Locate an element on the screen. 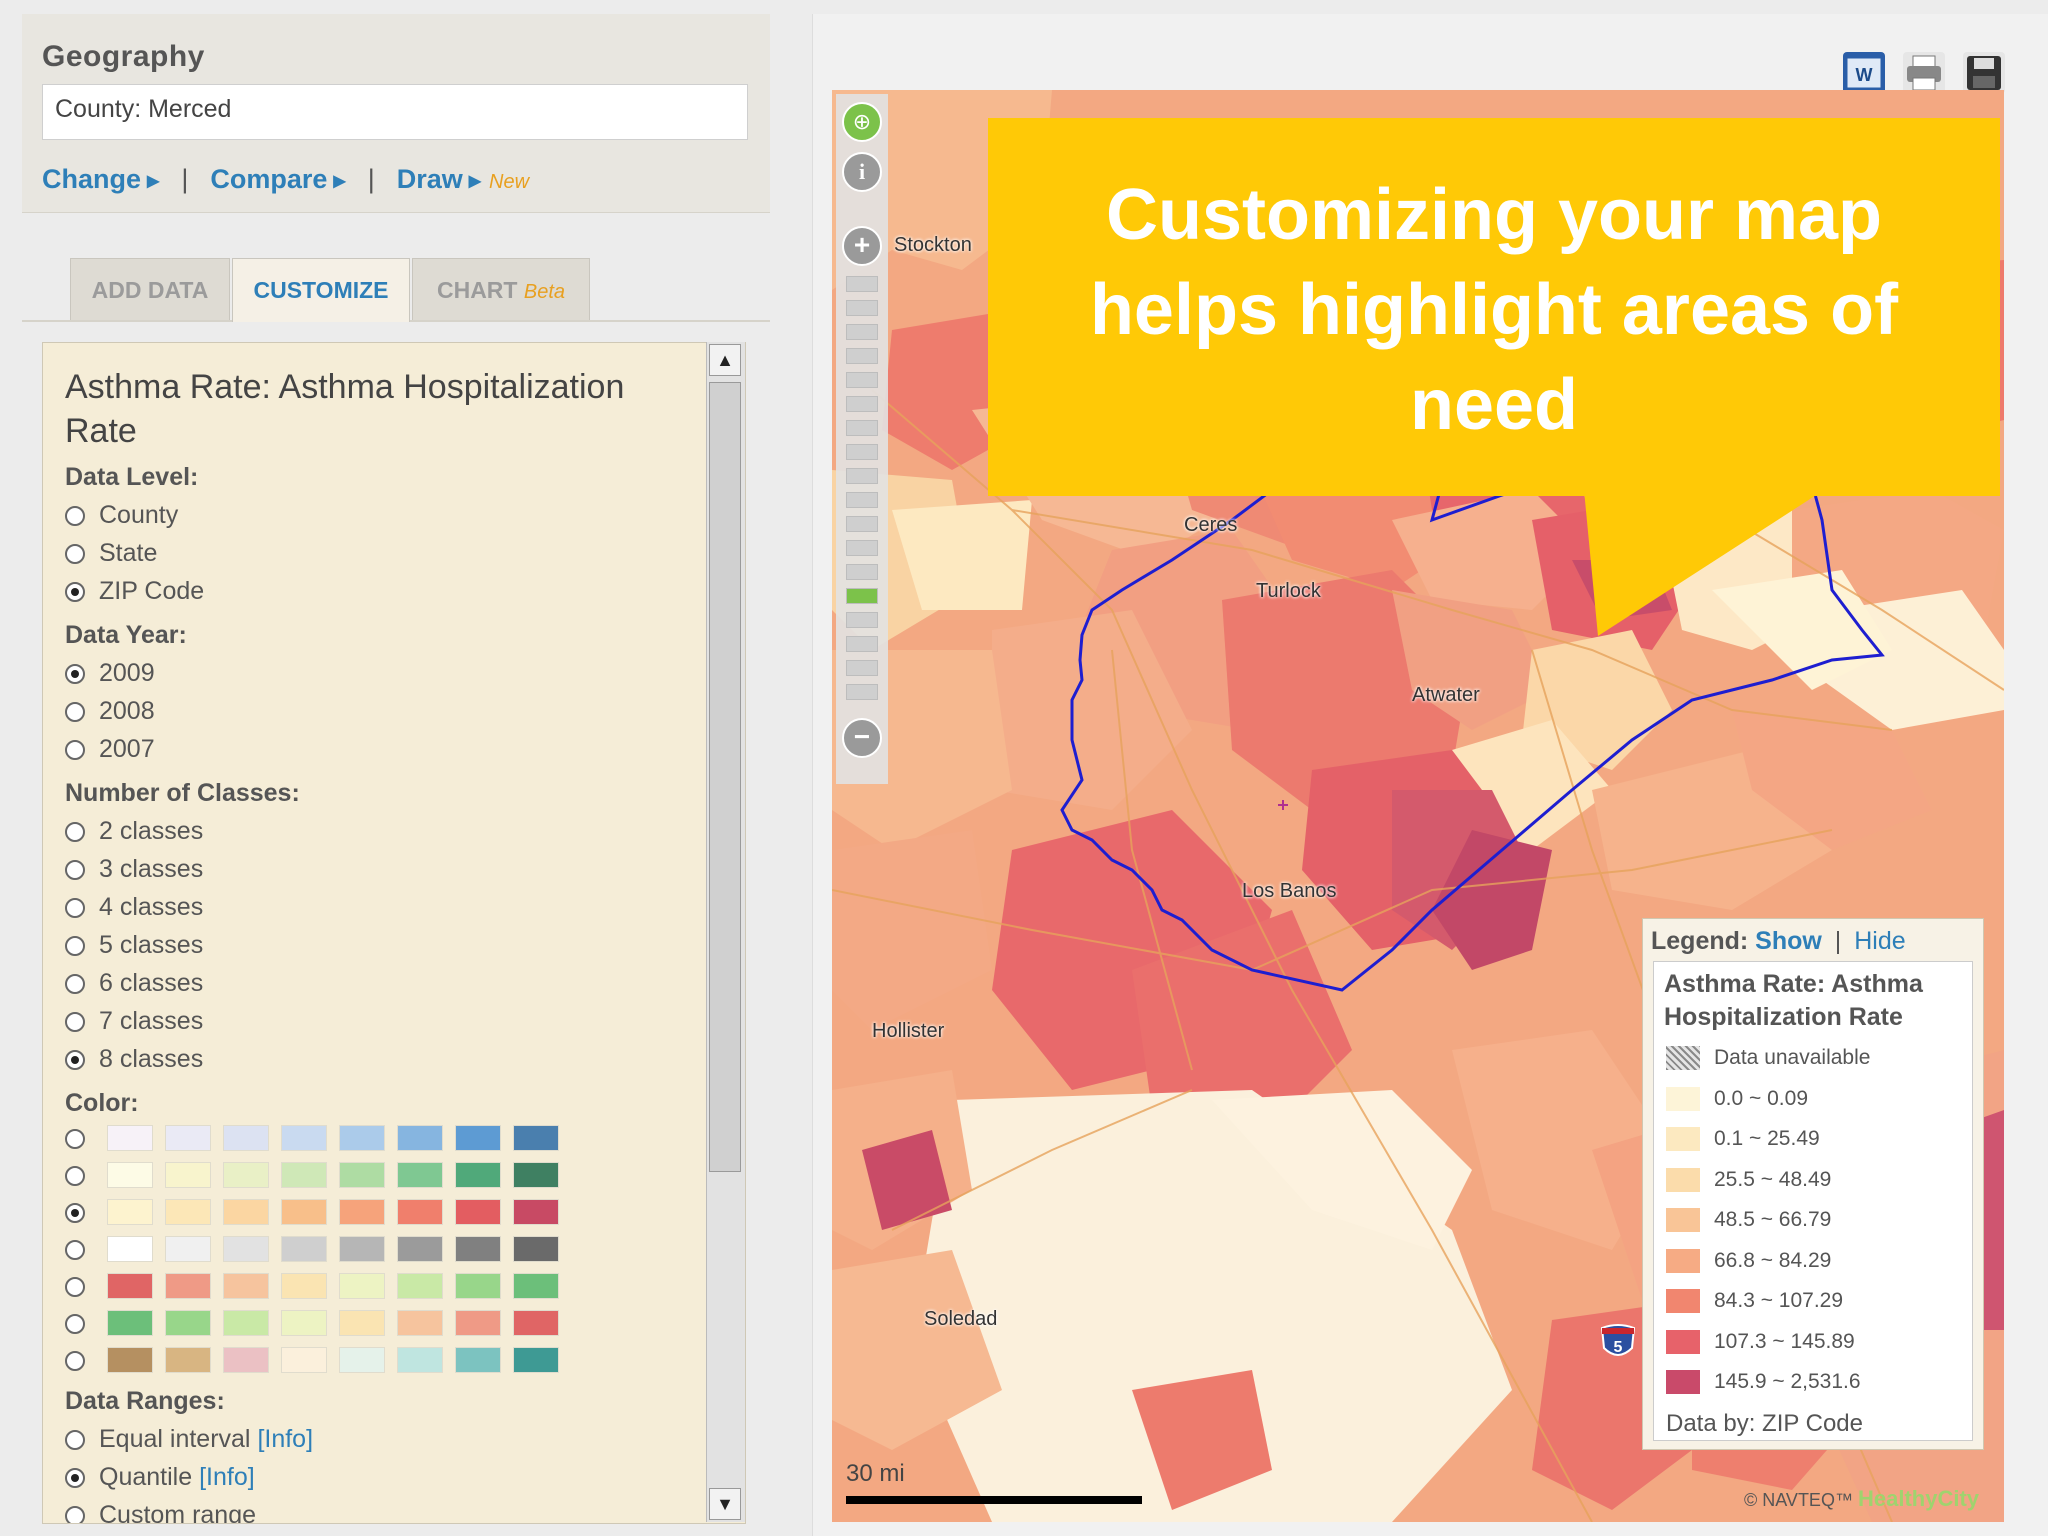 Image resolution: width=2048 pixels, height=1536 pixels. svg-text: 5 is located at coordinates (1618, 1347).